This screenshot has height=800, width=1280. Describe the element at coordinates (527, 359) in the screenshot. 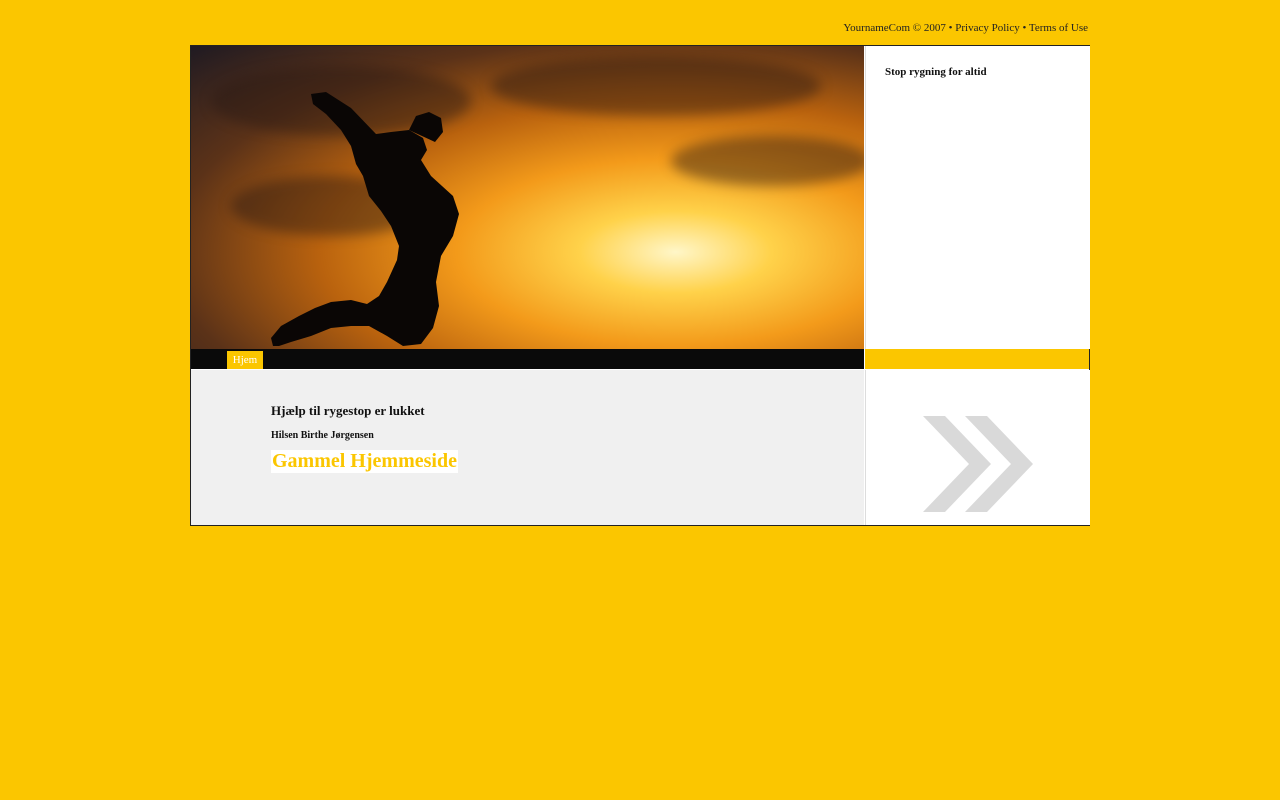

I see `nav-bar: Hjem` at that location.